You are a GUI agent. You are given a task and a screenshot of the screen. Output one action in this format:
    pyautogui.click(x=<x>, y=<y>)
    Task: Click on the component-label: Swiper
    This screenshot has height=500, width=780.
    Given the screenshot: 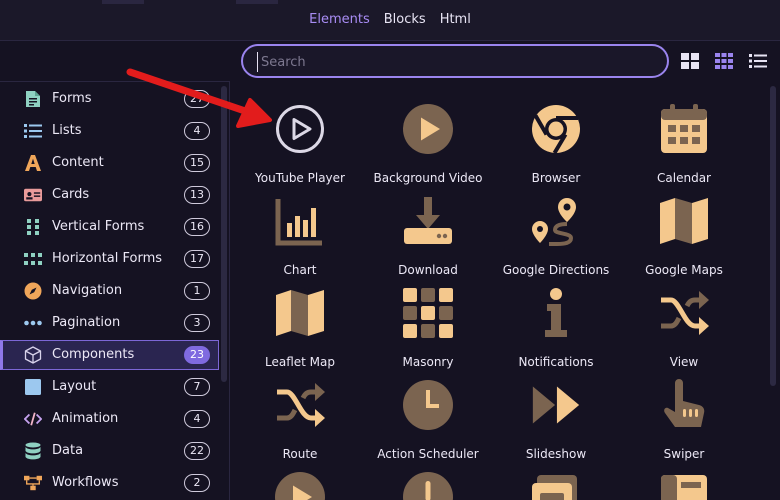 What is the action you would take?
    pyautogui.click(x=684, y=454)
    